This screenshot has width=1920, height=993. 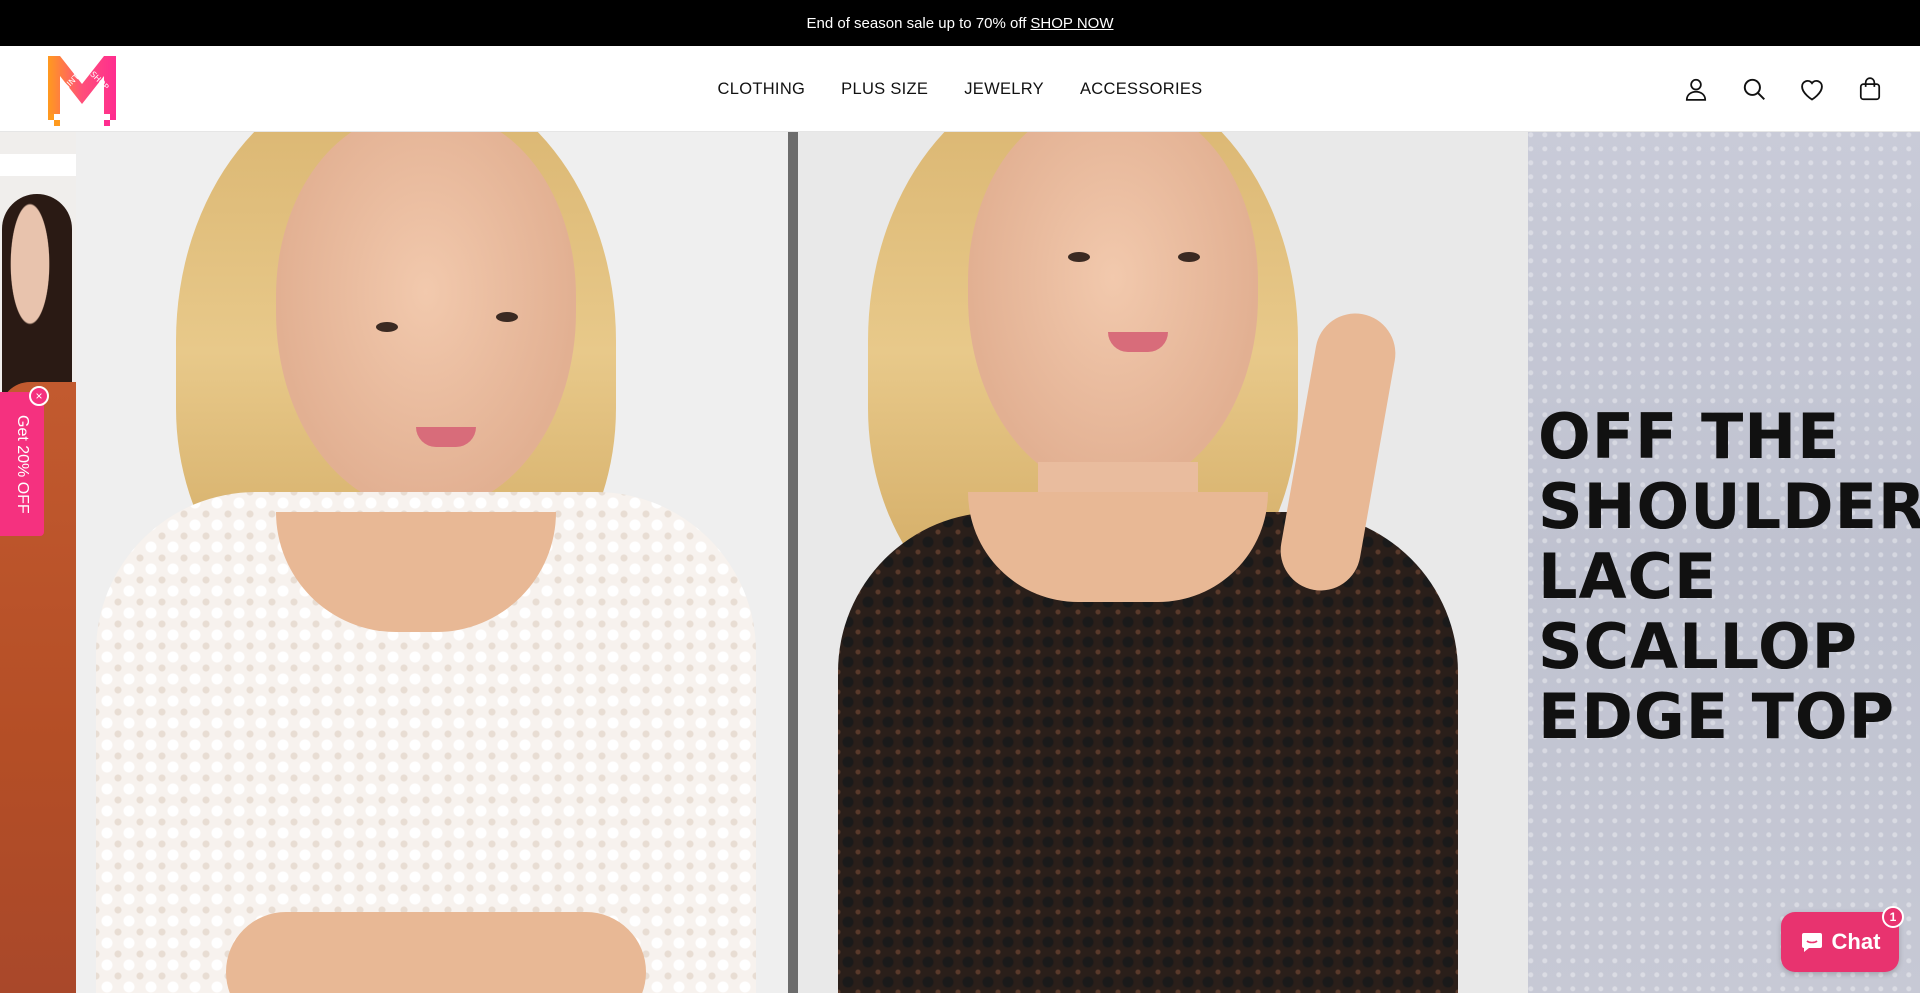 I want to click on headline-line-5: EDGE TOP, so click(x=1717, y=716).